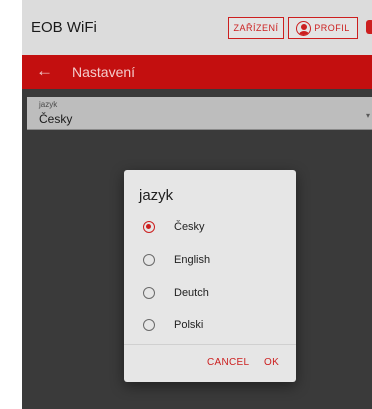  I want to click on profile-button: PROFIL, so click(323, 28).